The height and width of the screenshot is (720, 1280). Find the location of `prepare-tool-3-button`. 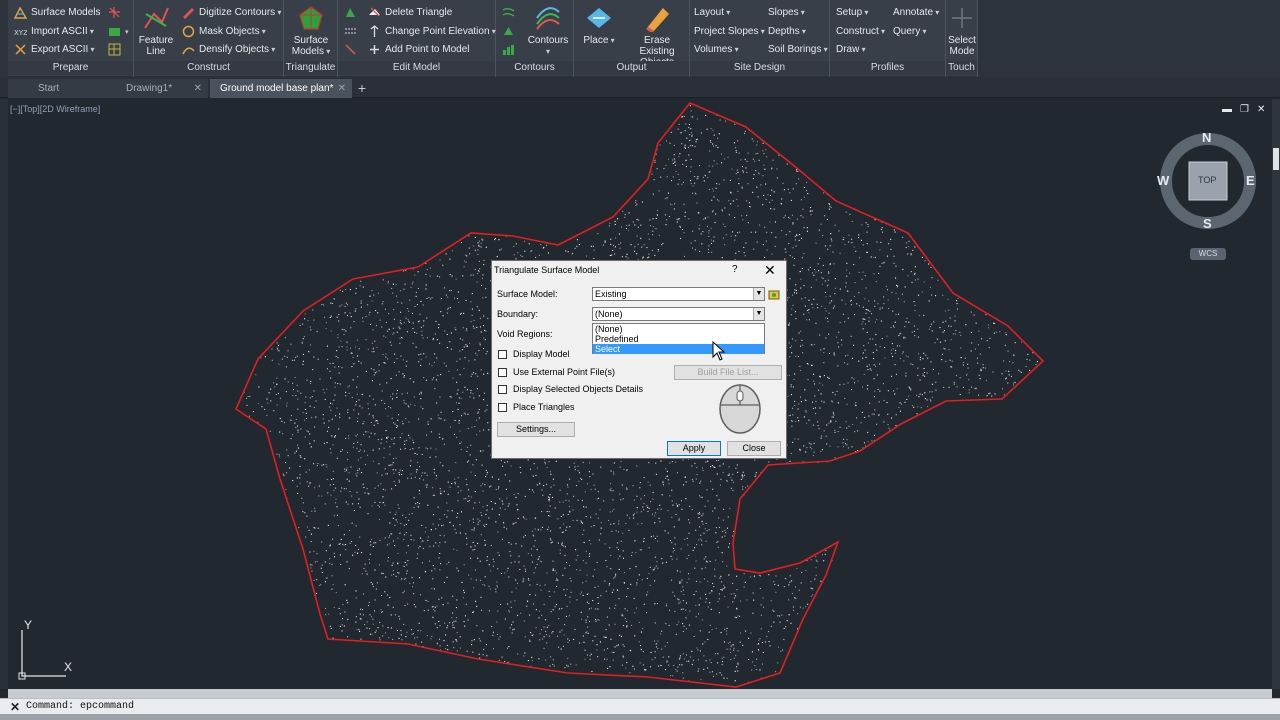

prepare-tool-3-button is located at coordinates (114, 49).